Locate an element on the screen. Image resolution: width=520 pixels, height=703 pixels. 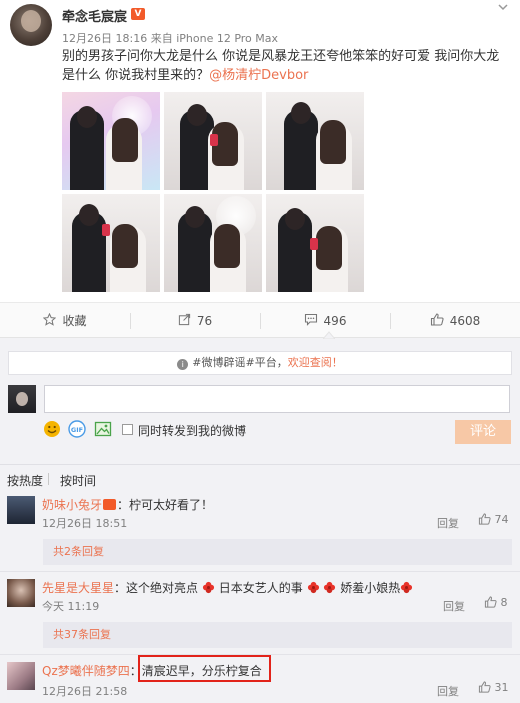
author-name: 牵念毛宸宸 is located at coordinates (94, 15).